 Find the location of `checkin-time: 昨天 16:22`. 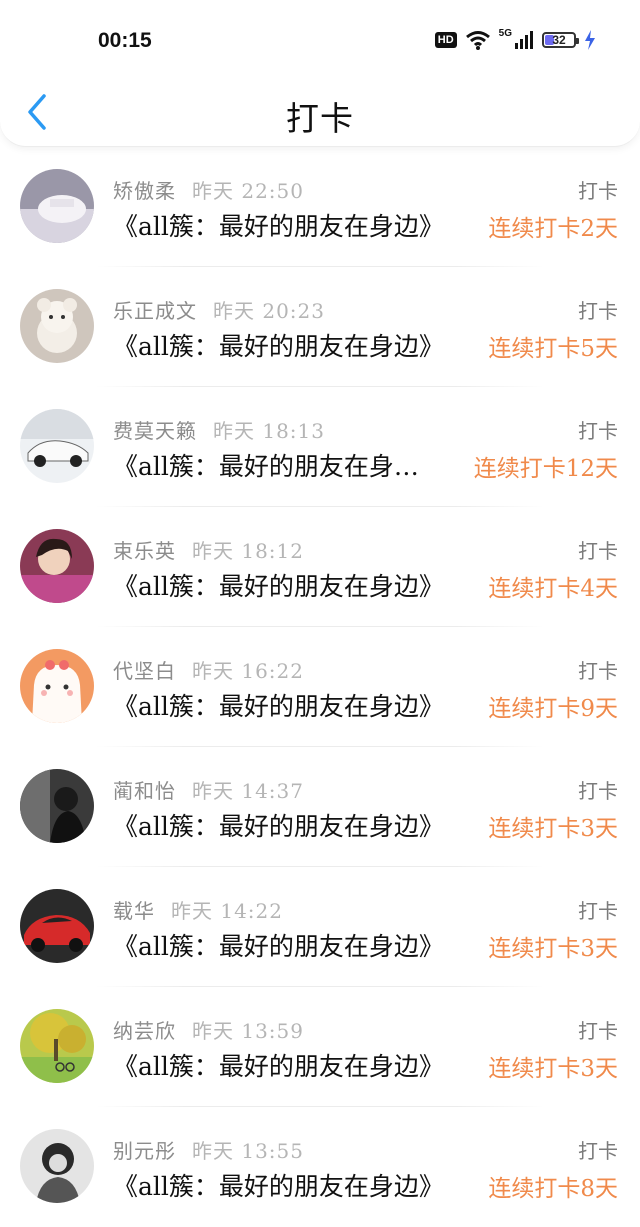

checkin-time: 昨天 16:22 is located at coordinates (248, 671).